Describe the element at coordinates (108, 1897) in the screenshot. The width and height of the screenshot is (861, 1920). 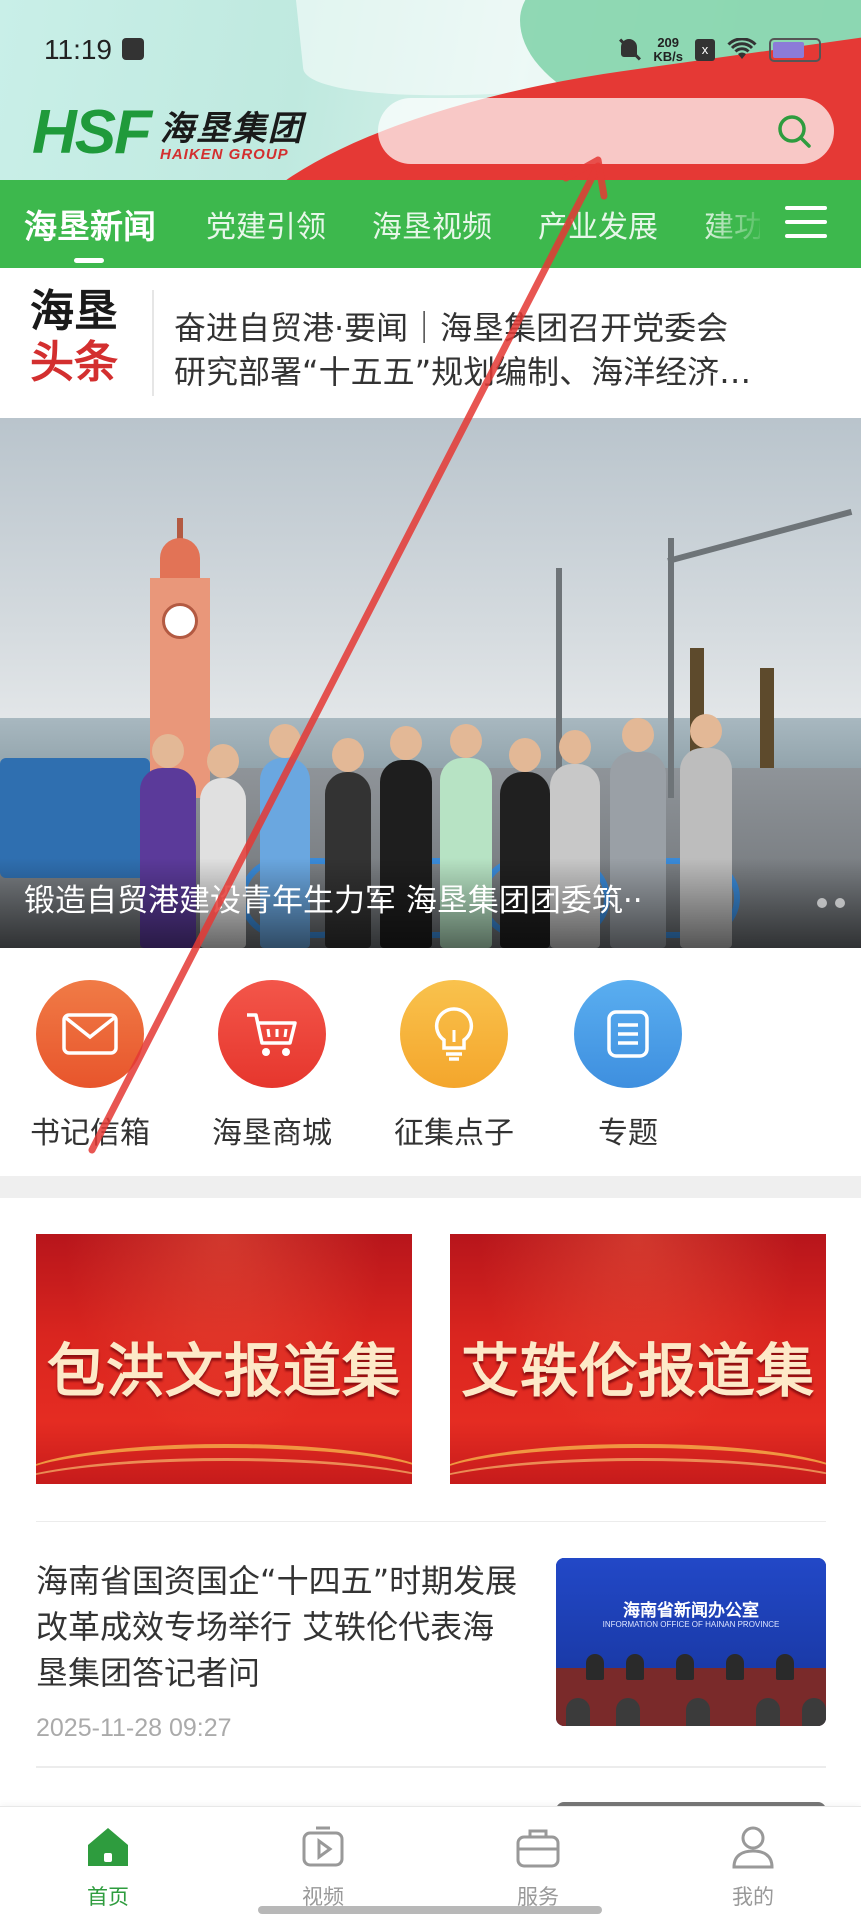
I see `nav-label: 首页` at that location.